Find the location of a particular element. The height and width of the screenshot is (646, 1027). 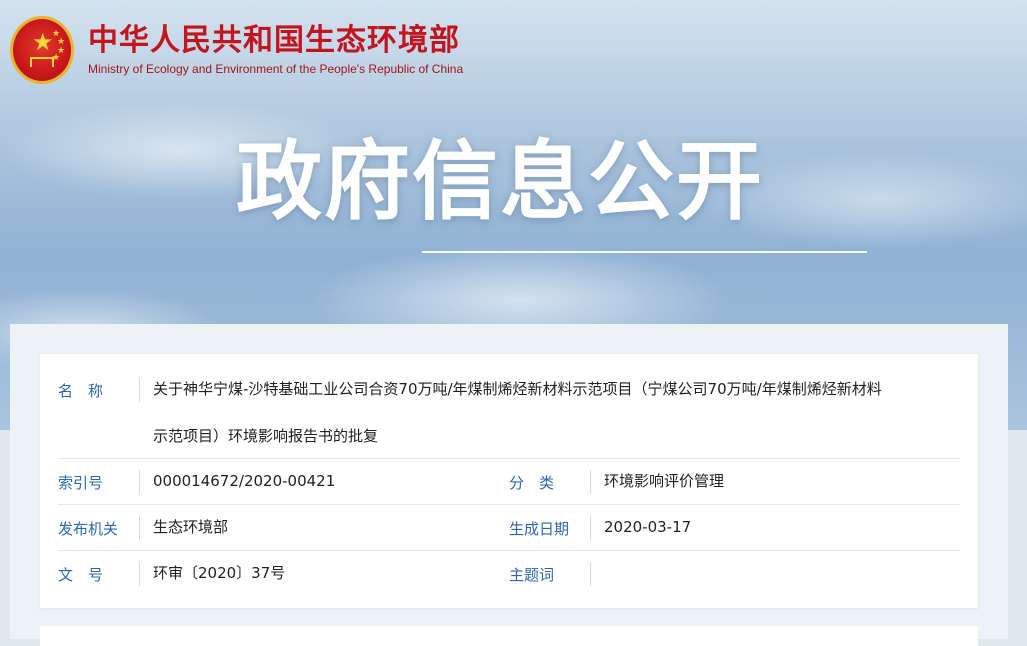

issuer-value: 生态环境部 is located at coordinates (191, 527).